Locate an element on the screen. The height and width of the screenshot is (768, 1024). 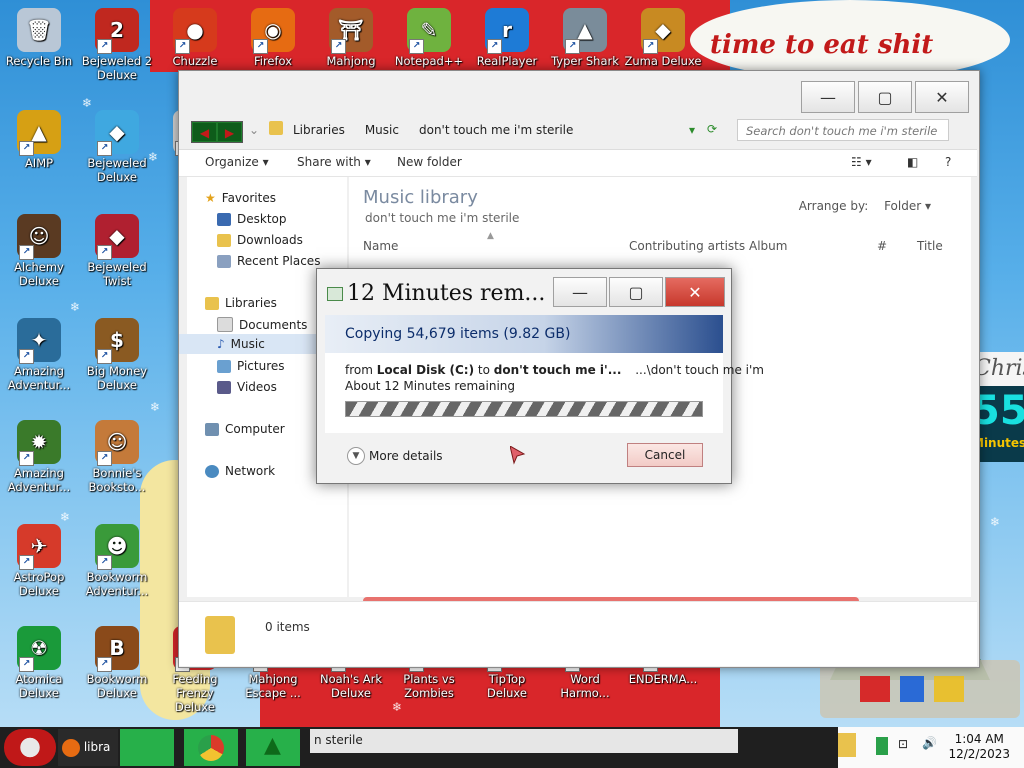
desktop-icon-aimp: ▲ ↗ AIMP is located at coordinates (39, 140).